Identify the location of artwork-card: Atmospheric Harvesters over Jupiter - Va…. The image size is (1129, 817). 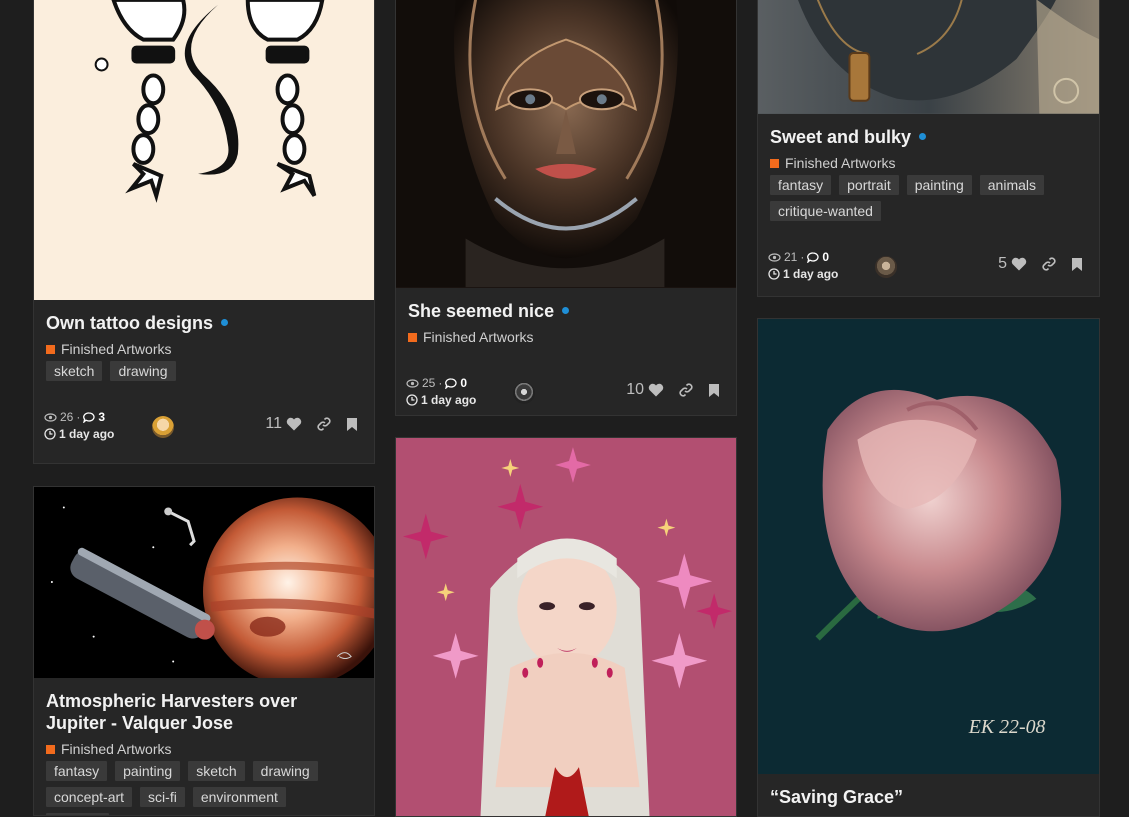
(204, 651).